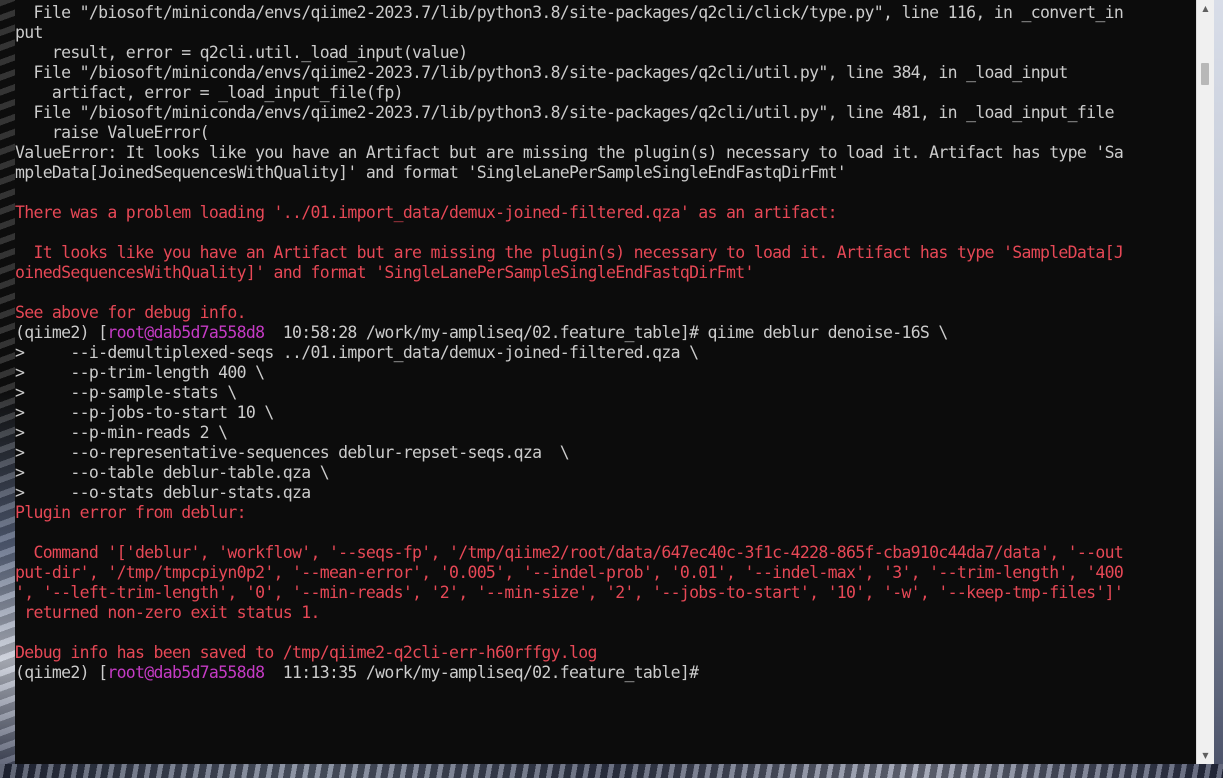  I want to click on output-line: > --o-table deblur-table.qza \, so click(172, 472).